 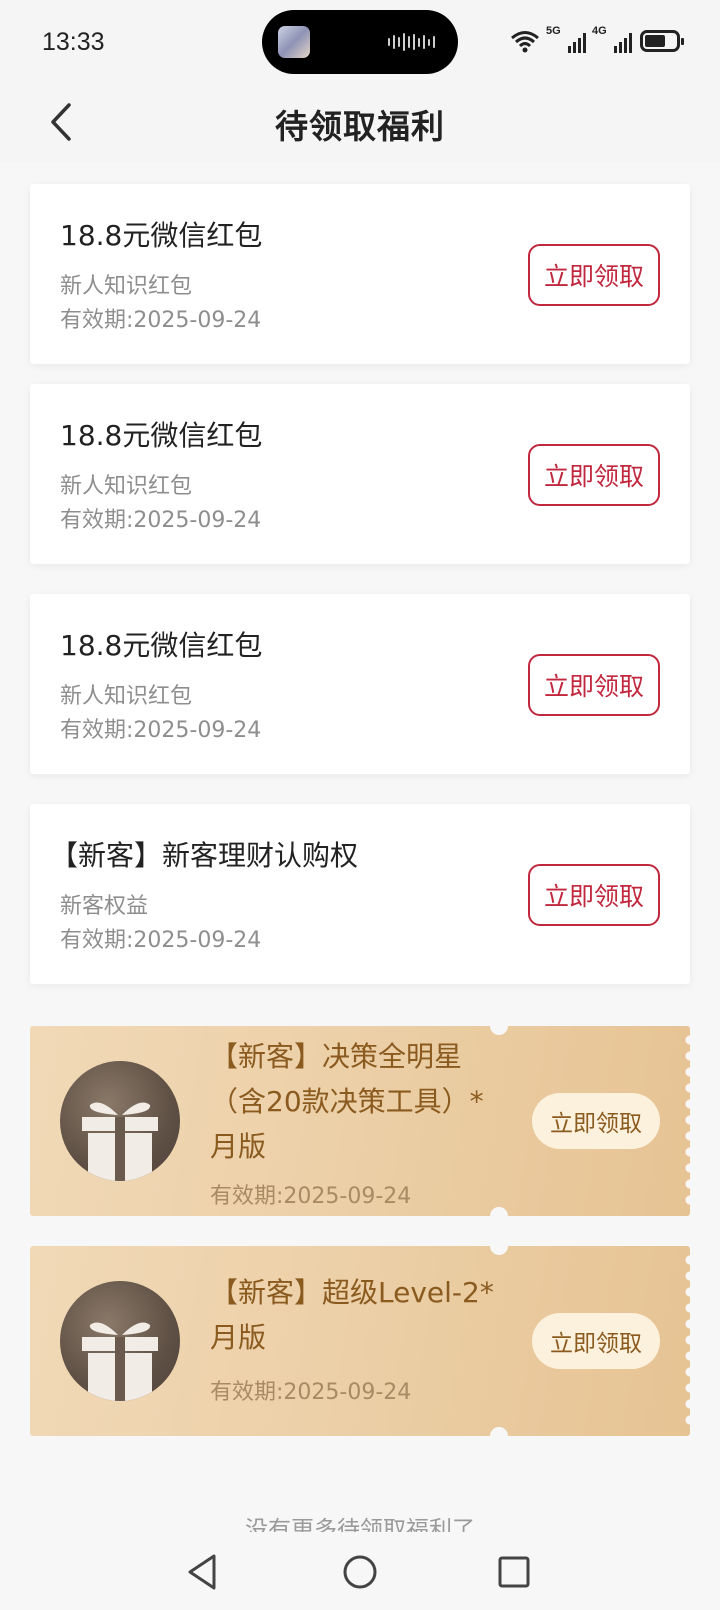 I want to click on nav-home-icon, so click(x=360, y=1572).